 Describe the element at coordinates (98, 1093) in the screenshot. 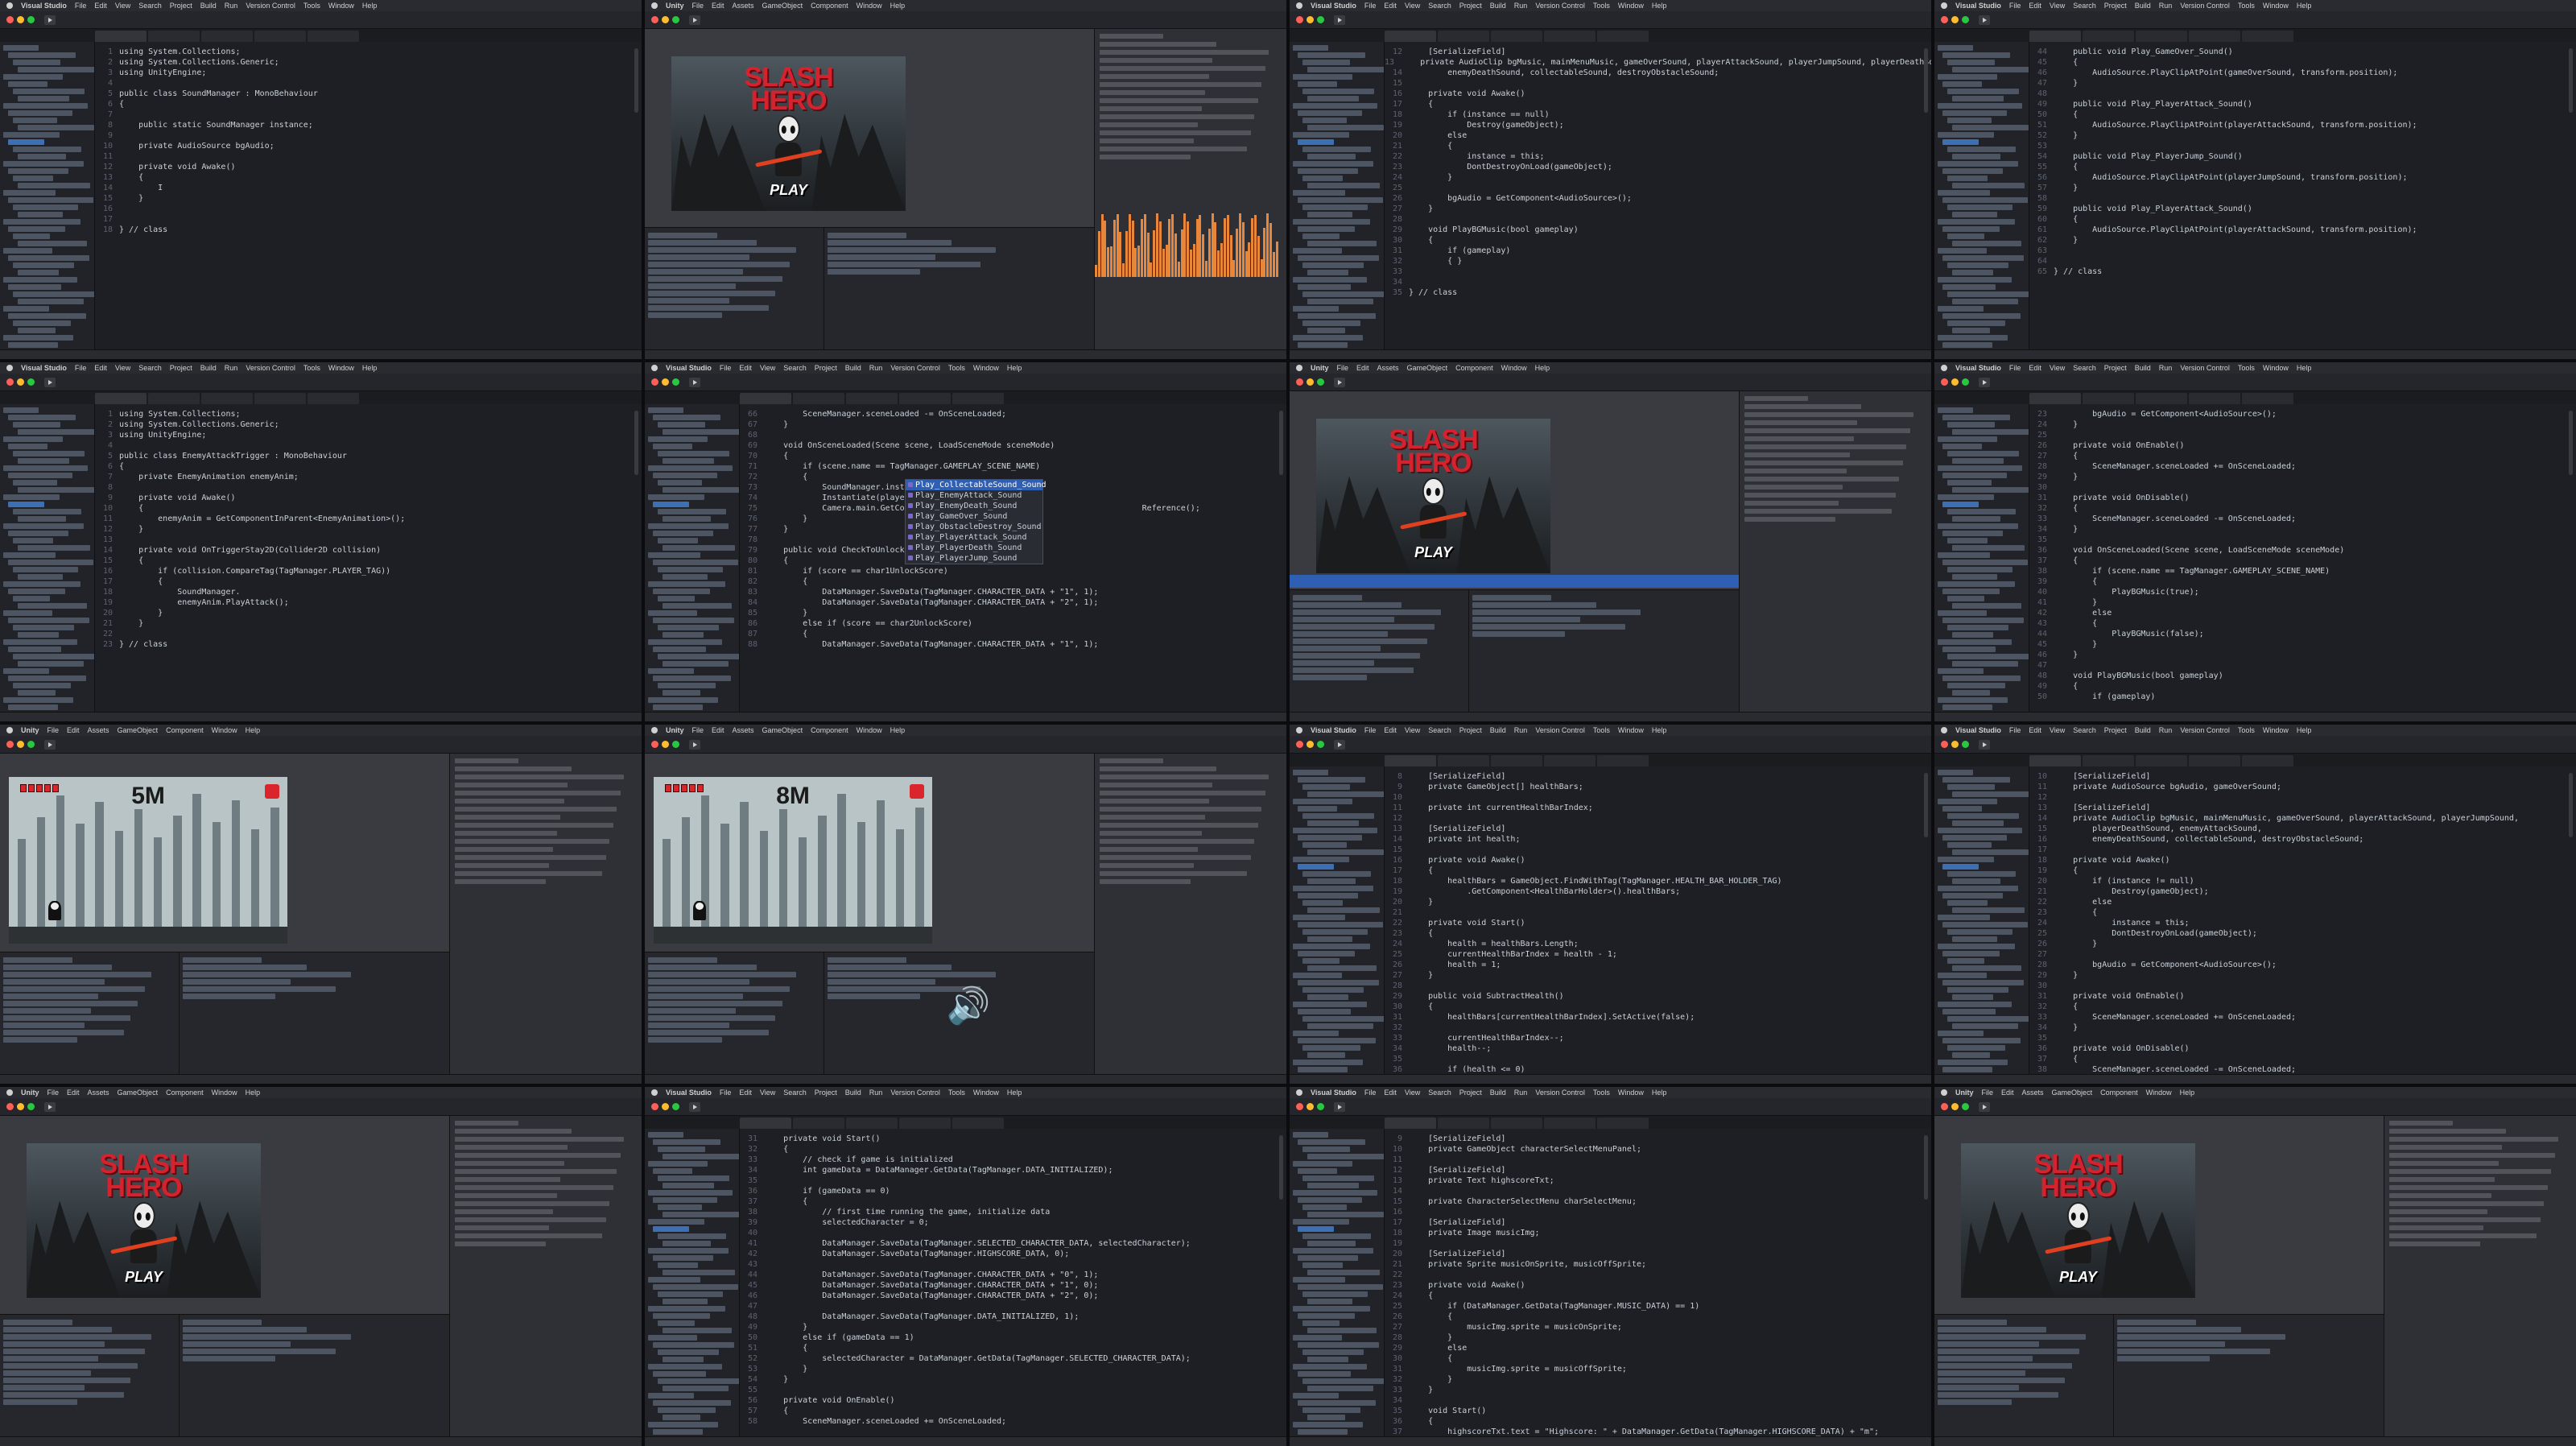

I see `menu-item: Assets` at that location.